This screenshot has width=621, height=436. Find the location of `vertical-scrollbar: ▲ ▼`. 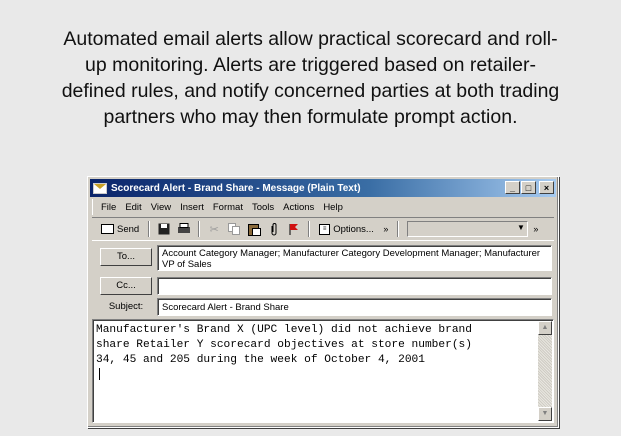

vertical-scrollbar: ▲ ▼ is located at coordinates (545, 371).